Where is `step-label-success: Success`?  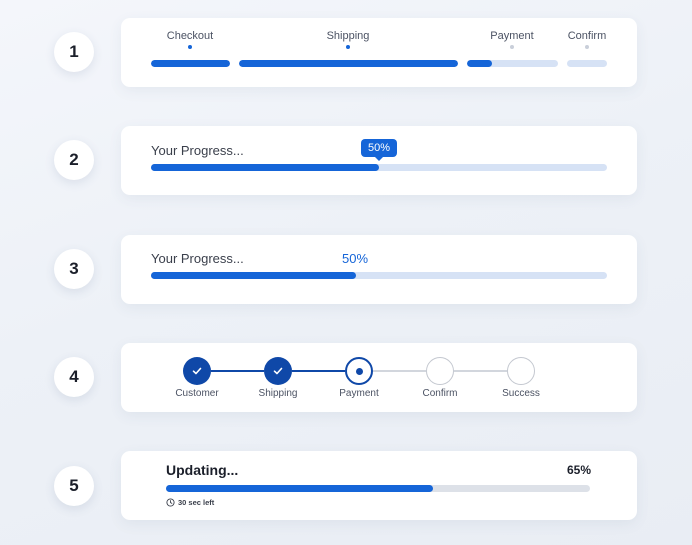 step-label-success: Success is located at coordinates (521, 393).